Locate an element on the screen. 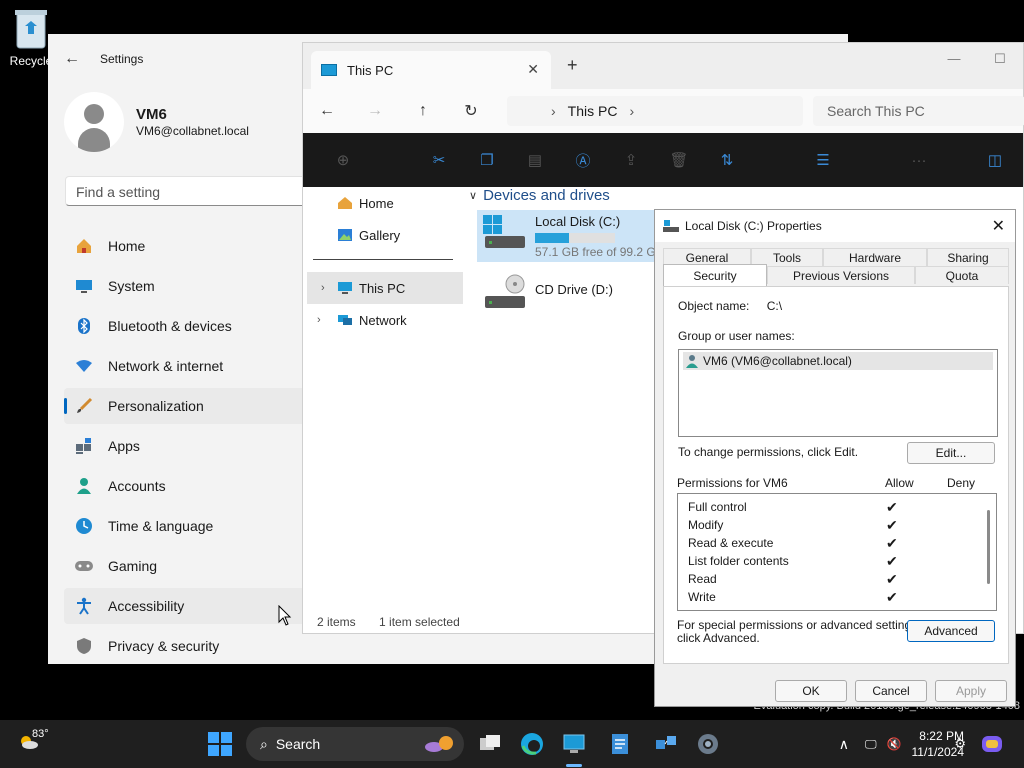 This screenshot has height=768, width=1024. advanced-button: Advanced is located at coordinates (951, 631).